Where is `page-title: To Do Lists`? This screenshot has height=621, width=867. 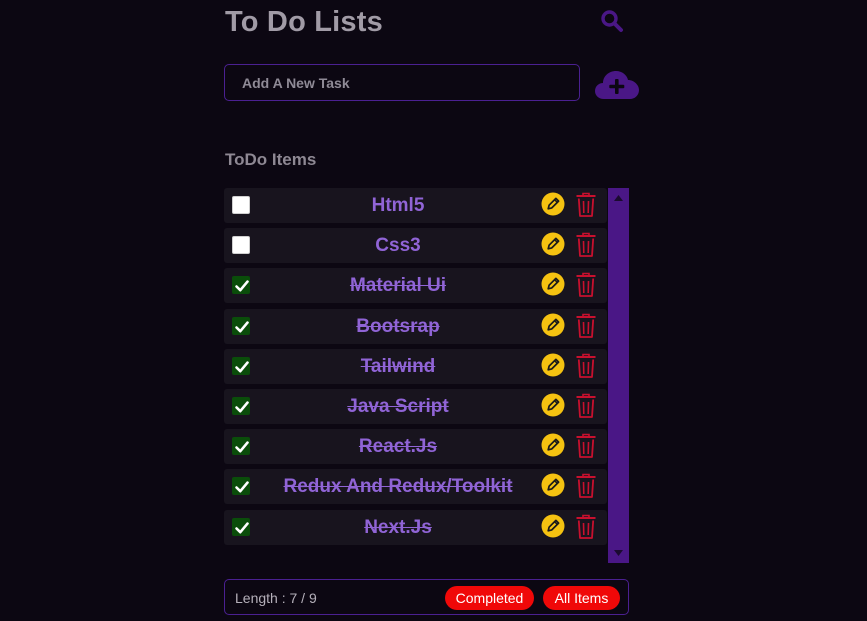
page-title: To Do Lists is located at coordinates (304, 22).